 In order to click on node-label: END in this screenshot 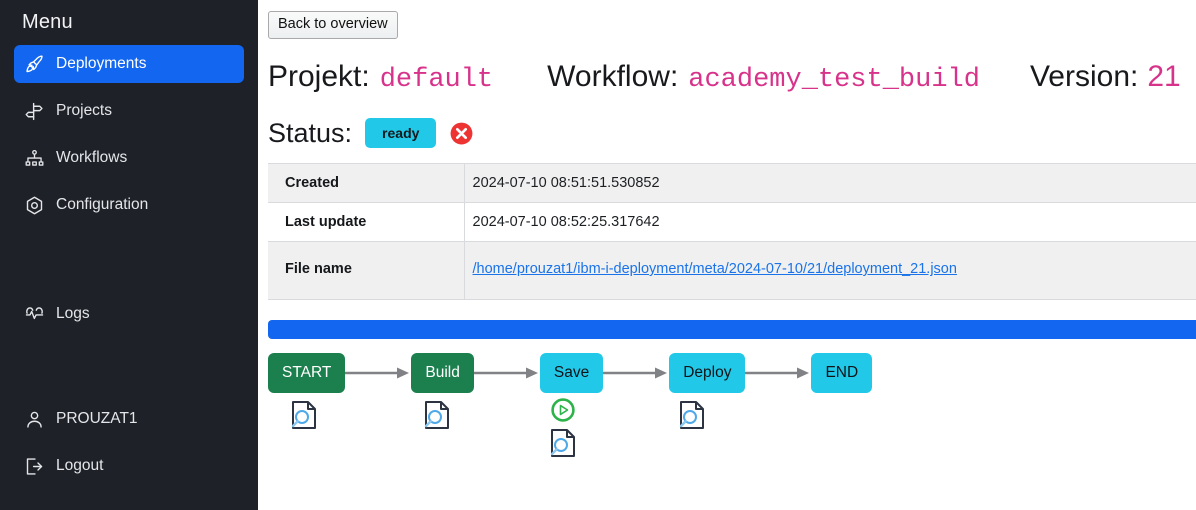, I will do `click(842, 373)`.